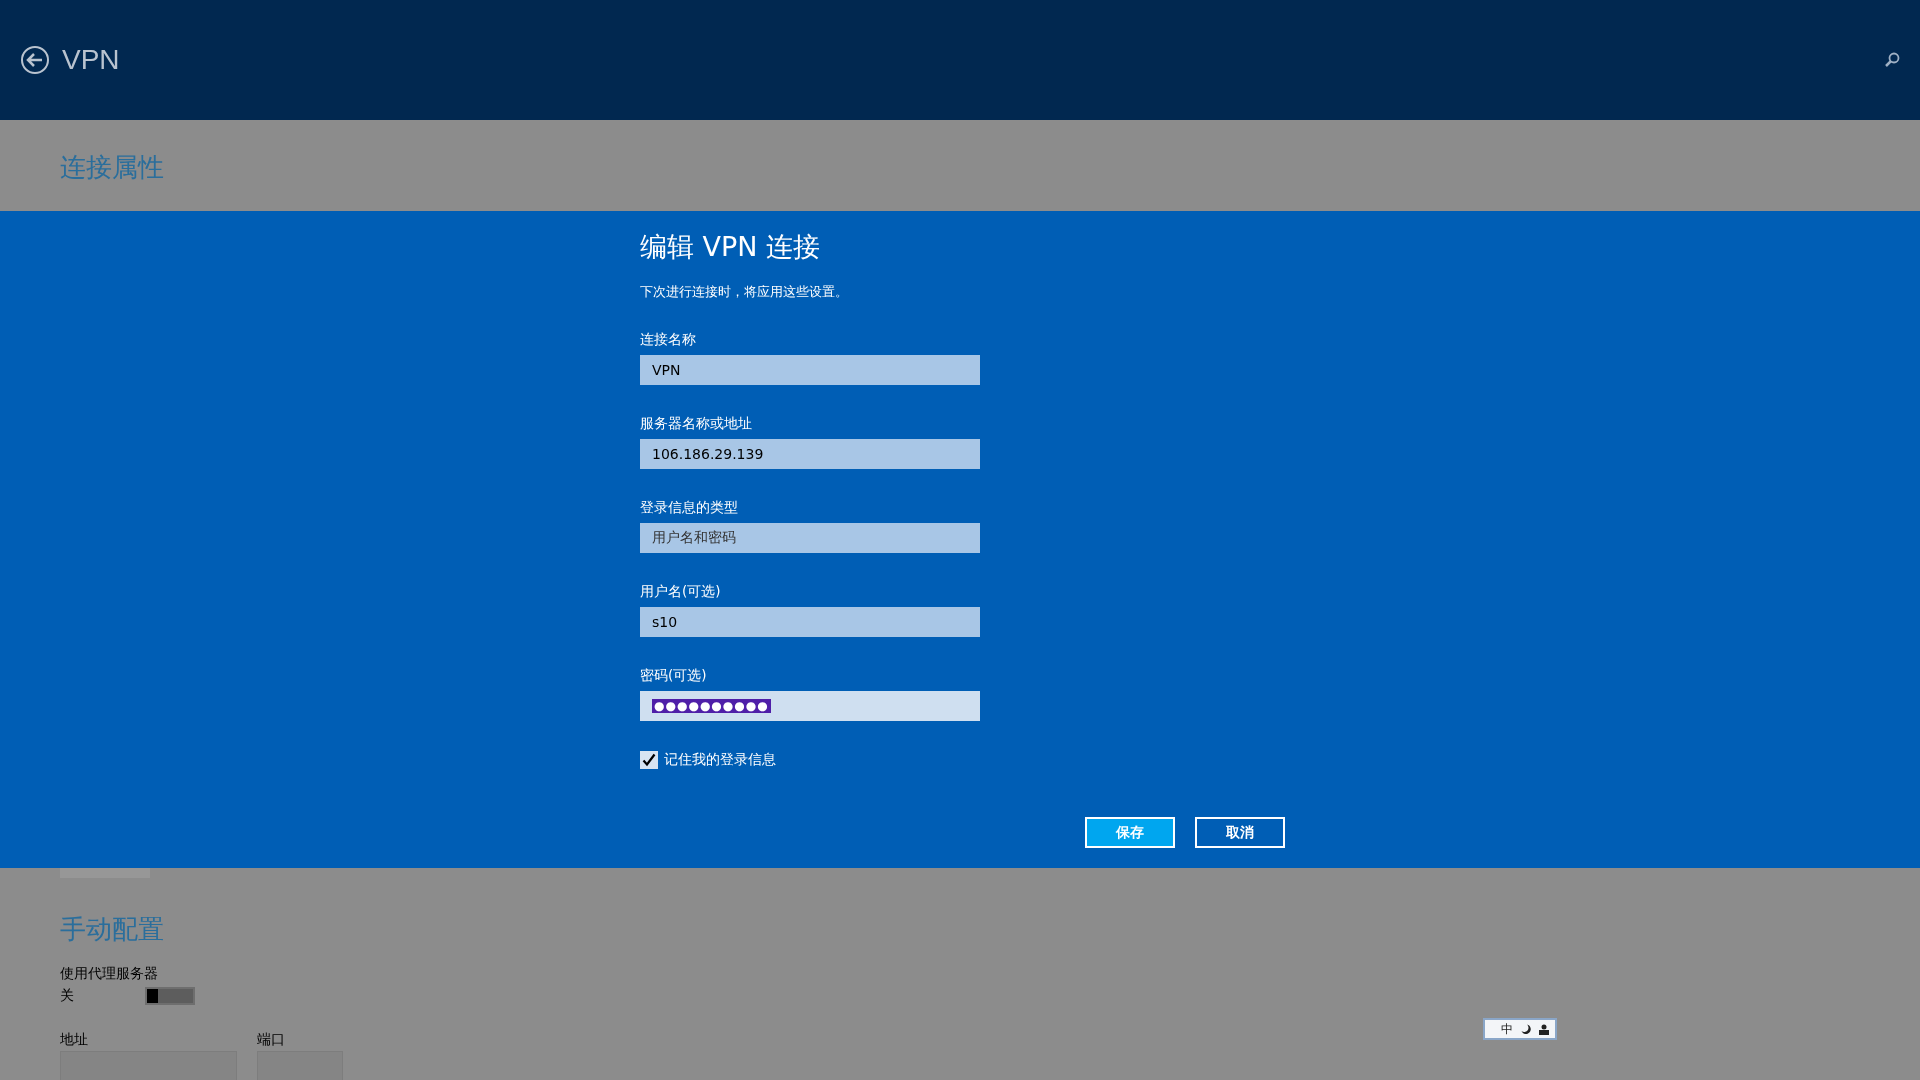 This screenshot has height=1080, width=1920. Describe the element at coordinates (681, 592) in the screenshot. I see `field-label: 用户名(可选)` at that location.